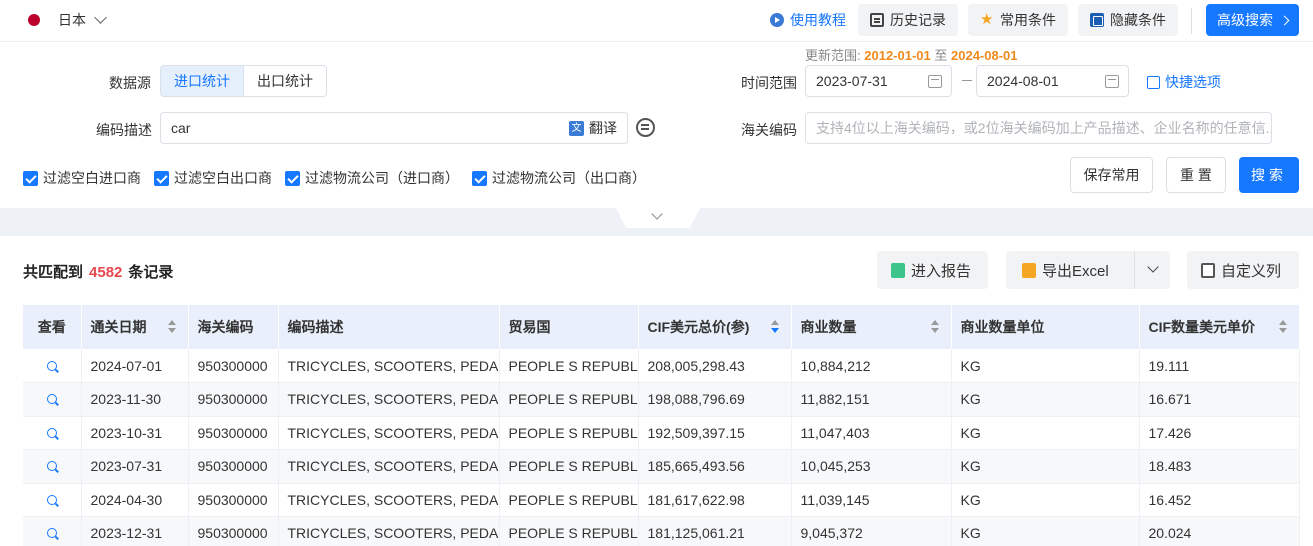 This screenshot has width=1313, height=546. Describe the element at coordinates (715, 433) in the screenshot. I see `cif-cell: 192,509,397.15` at that location.